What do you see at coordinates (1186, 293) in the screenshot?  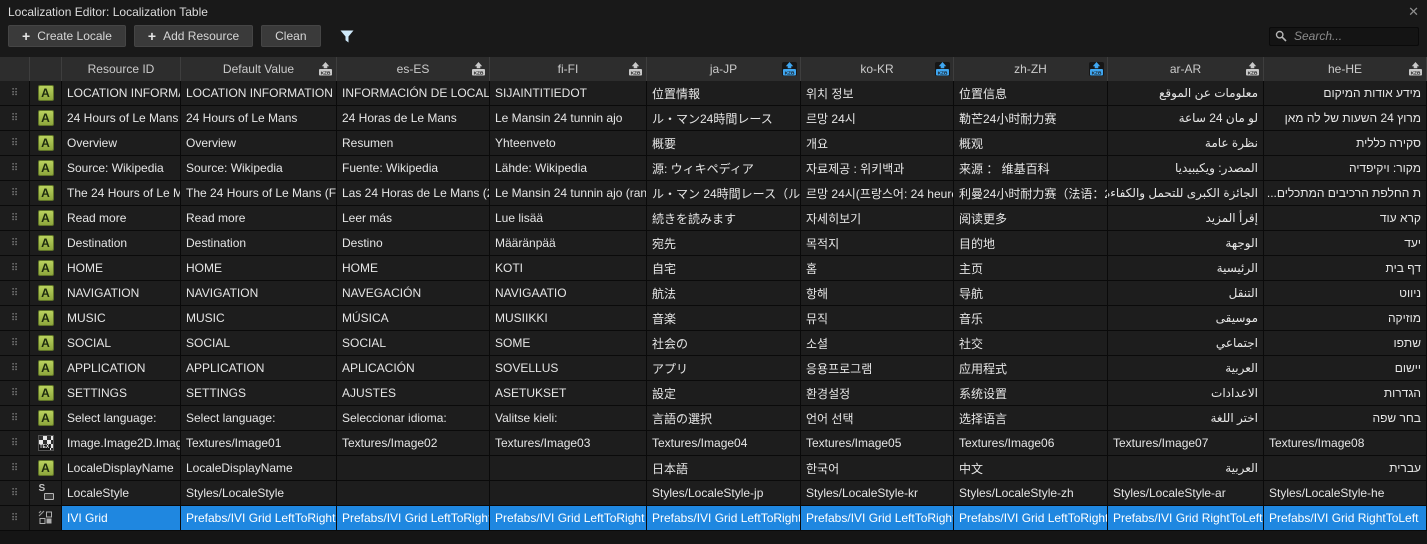 I see `cell-ar-AR: التنقل` at bounding box center [1186, 293].